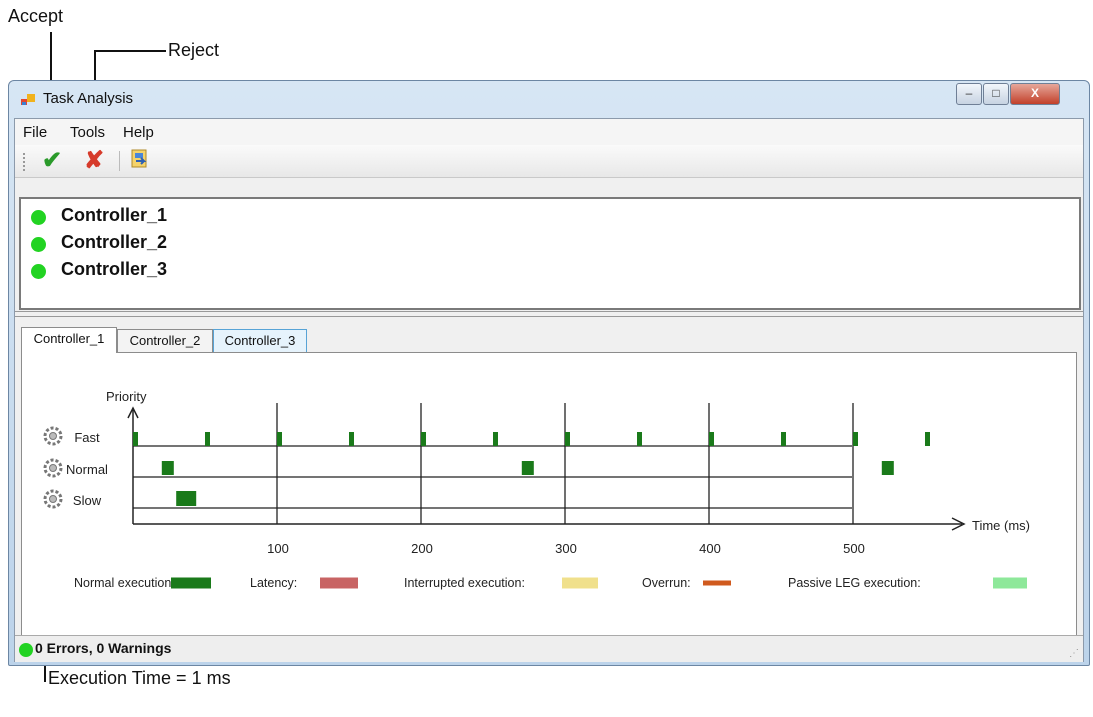  What do you see at coordinates (139, 678) in the screenshot?
I see `execution-time-callout: Execution Time = 1 ms` at bounding box center [139, 678].